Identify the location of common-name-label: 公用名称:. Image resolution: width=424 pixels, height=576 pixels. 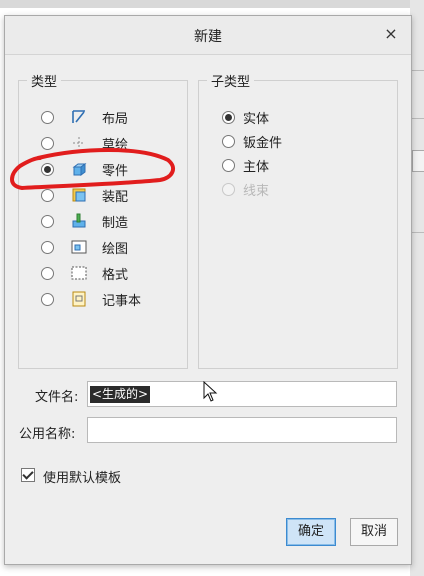
(47, 434).